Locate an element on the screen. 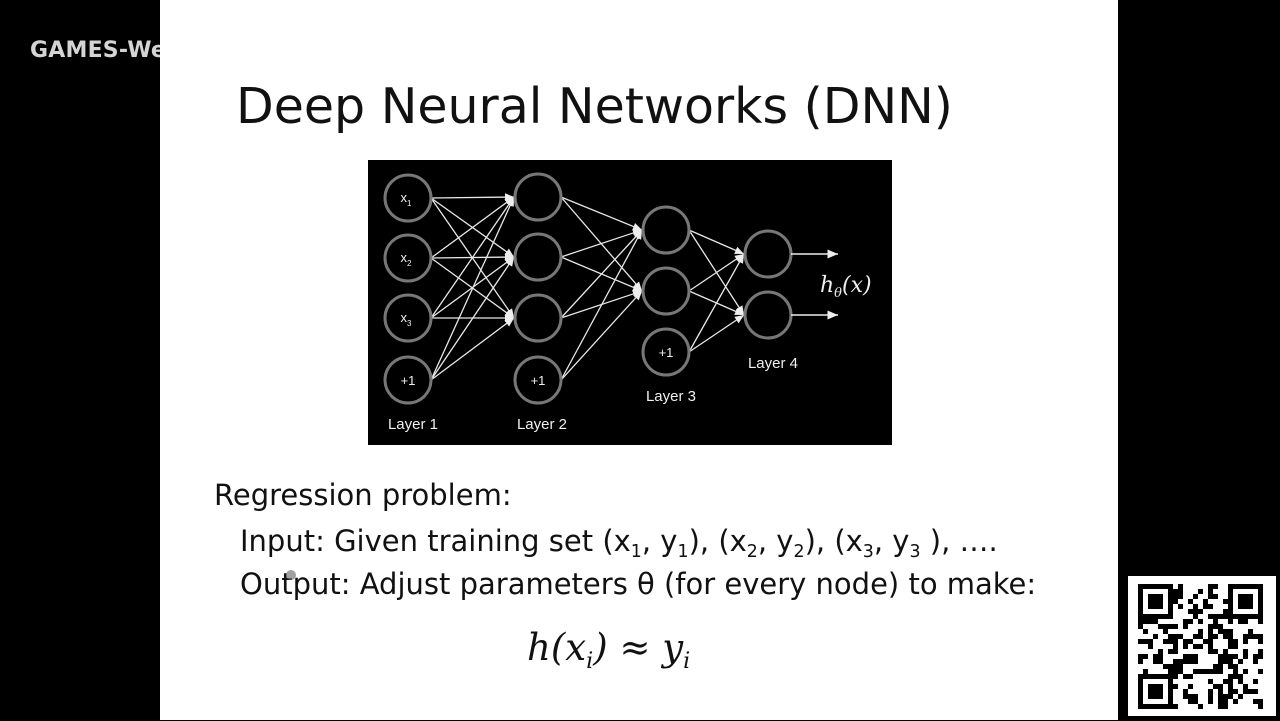  slide-title: Deep Neural Networks (DNN) is located at coordinates (594, 106).